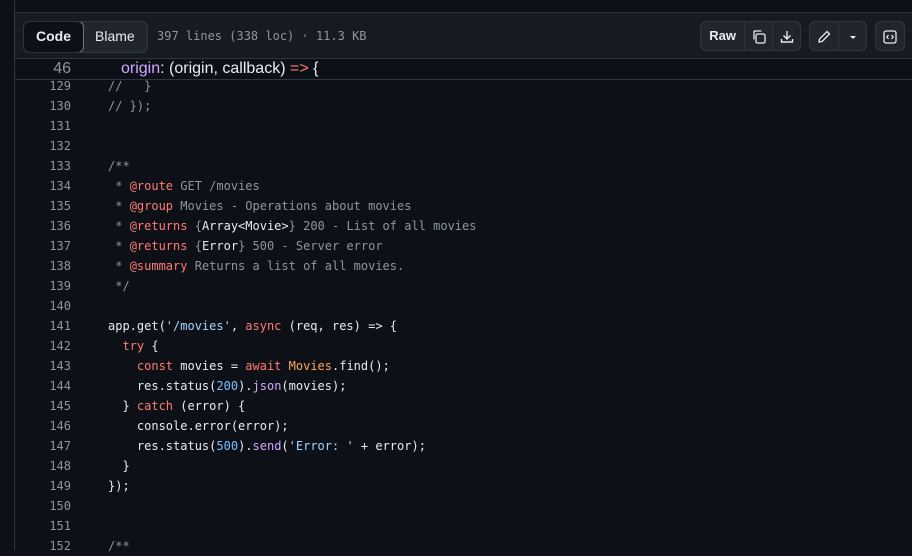 This screenshot has width=912, height=556. I want to click on code-line: * @returns {Error} 500 - Server error, so click(245, 246).